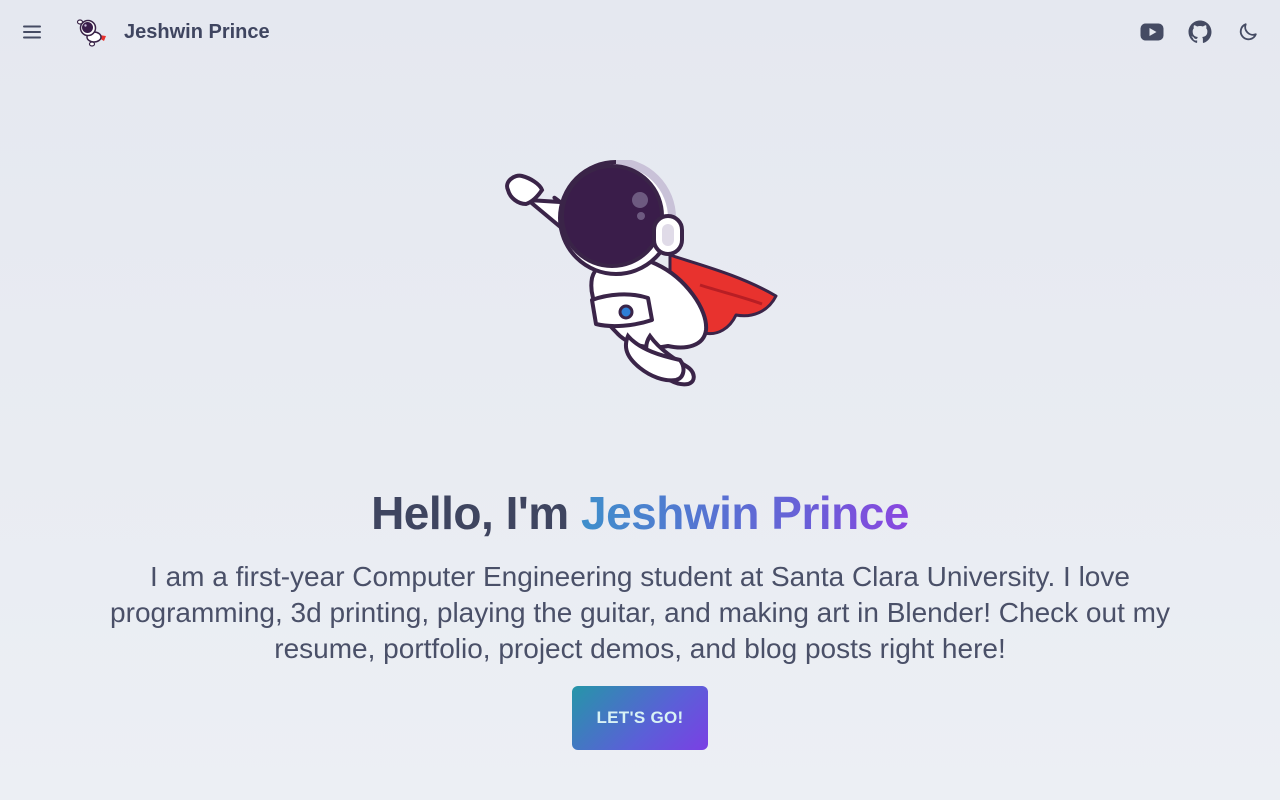 The image size is (1280, 800). I want to click on github-button, so click(1200, 32).